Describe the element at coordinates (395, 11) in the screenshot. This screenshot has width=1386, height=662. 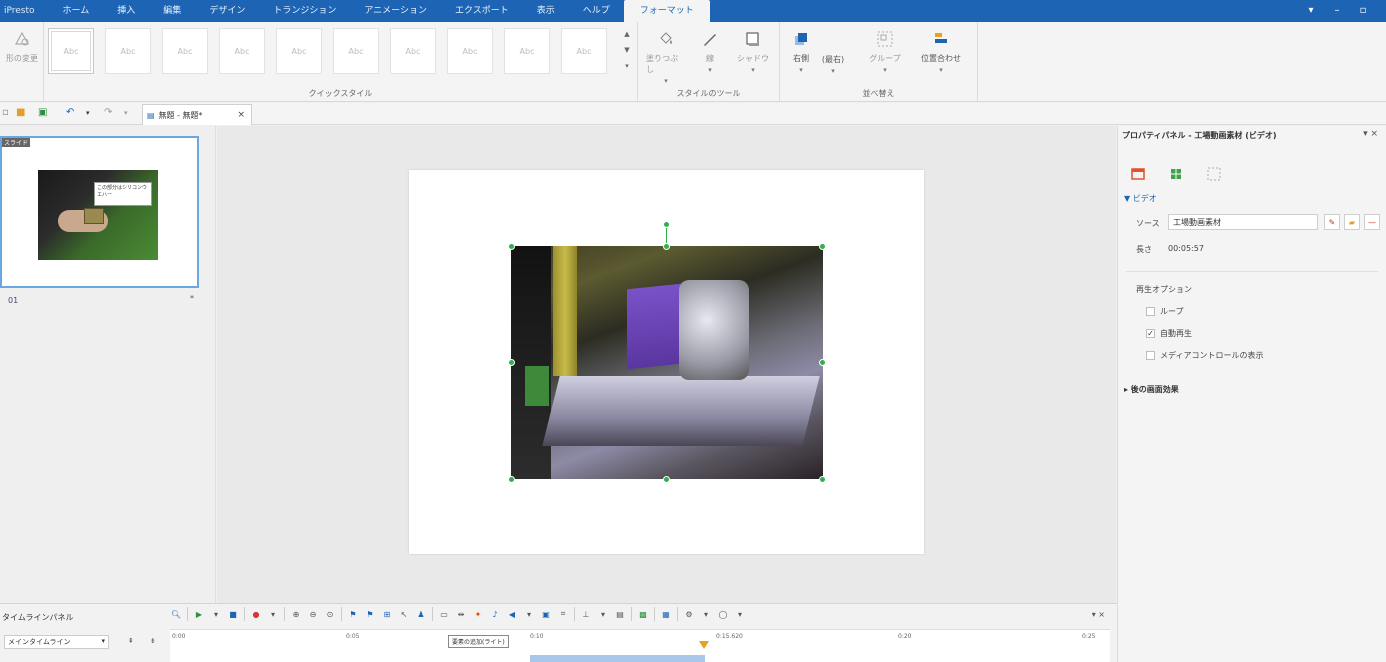
I see `tab-animation: アニメーション` at that location.